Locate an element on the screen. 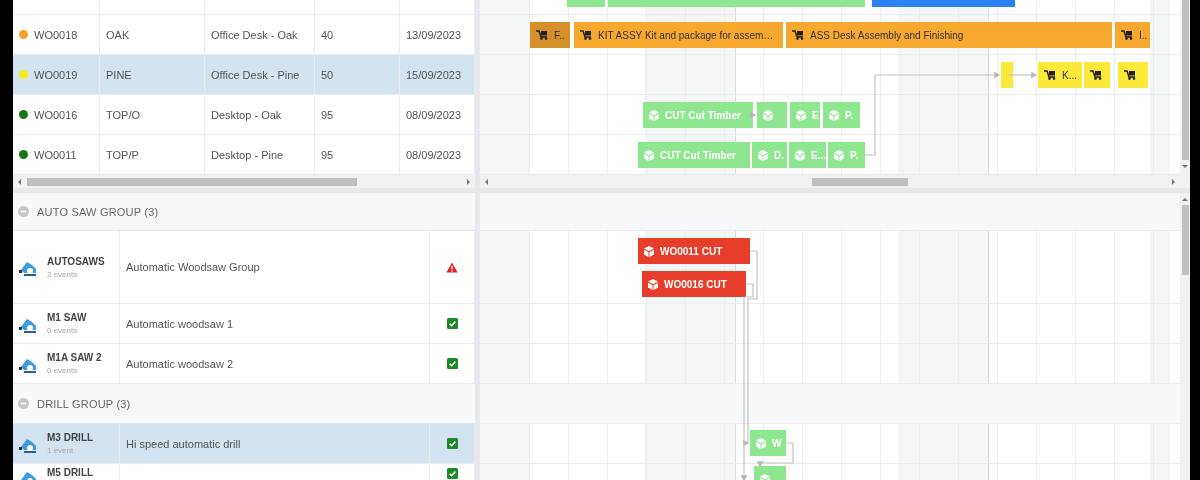 This screenshot has height=480, width=1200. resource-name: M3 DRILL is located at coordinates (70, 437).